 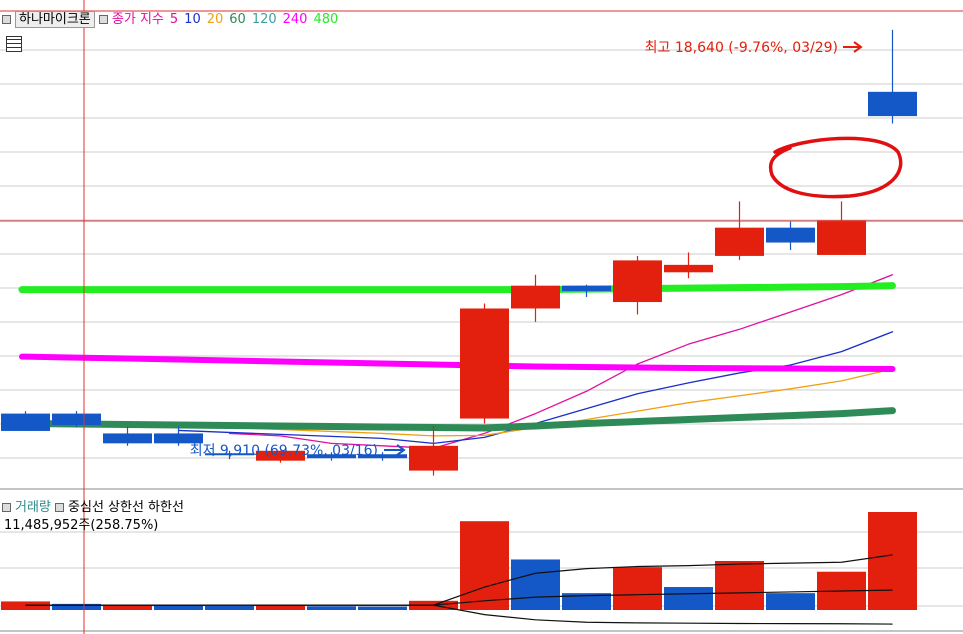 What do you see at coordinates (228, 19) in the screenshot?
I see `ma-legend: 종가 지수 5 10 20 60 120 240 480` at bounding box center [228, 19].